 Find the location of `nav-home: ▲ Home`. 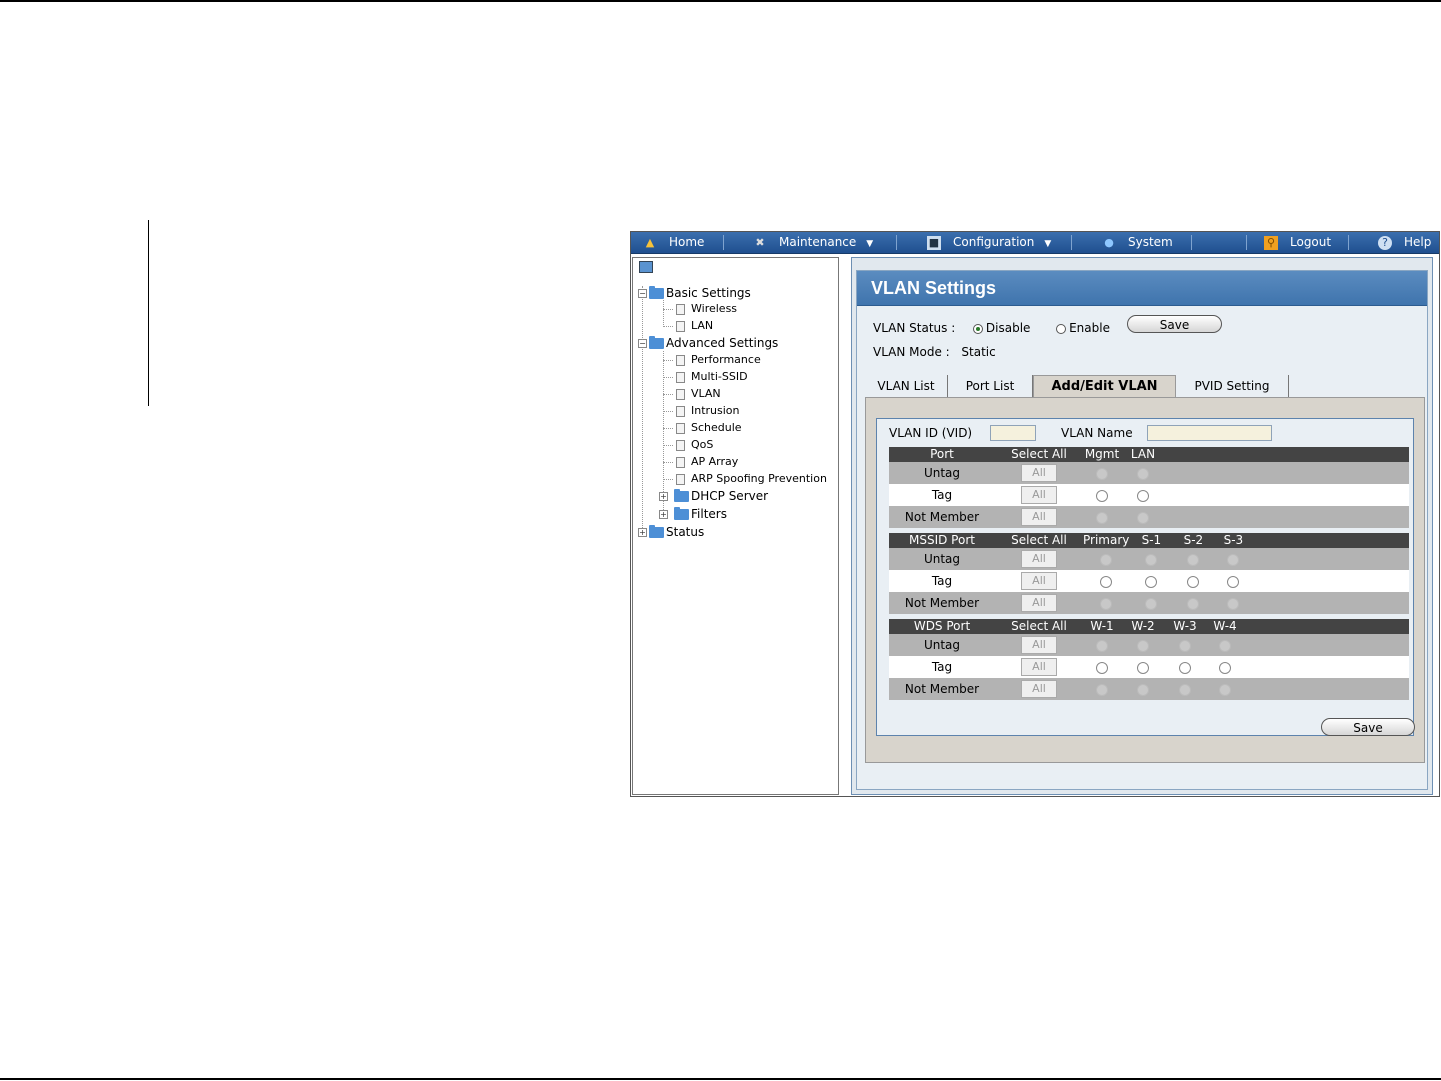

nav-home: ▲ Home is located at coordinates (674, 242).